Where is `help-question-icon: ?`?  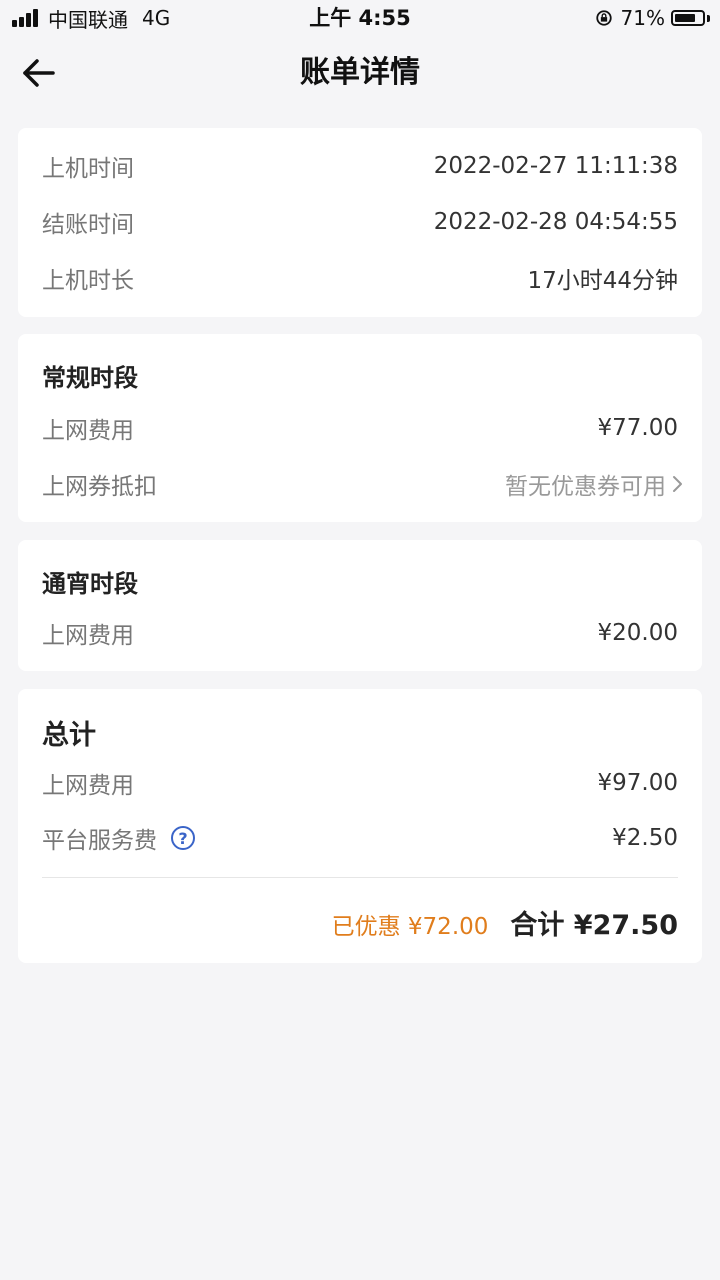 help-question-icon: ? is located at coordinates (183, 838).